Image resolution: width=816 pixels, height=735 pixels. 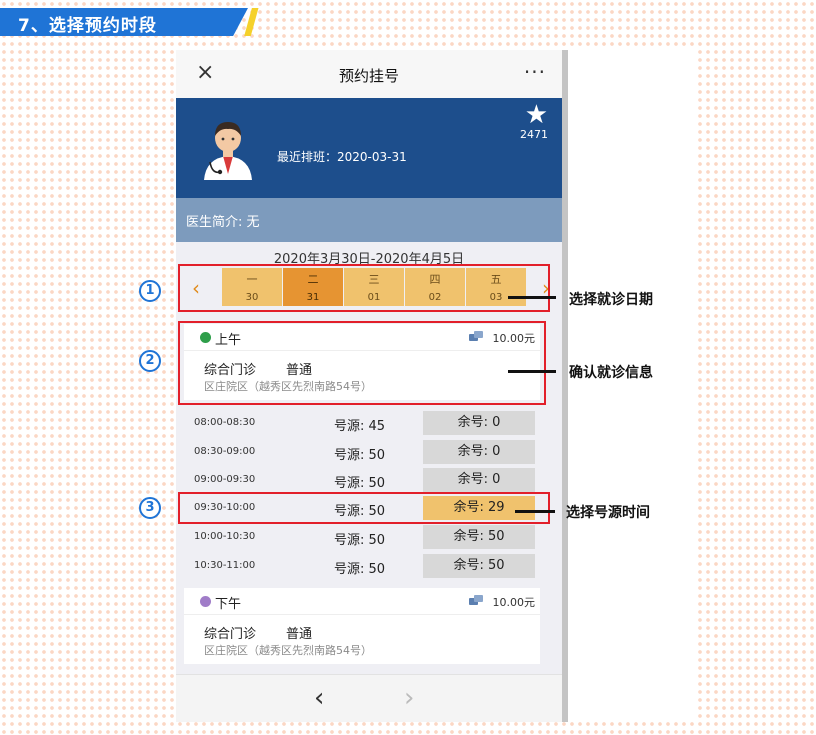 I want to click on nav-bar: × 预约挂号 ···, so click(x=369, y=74).